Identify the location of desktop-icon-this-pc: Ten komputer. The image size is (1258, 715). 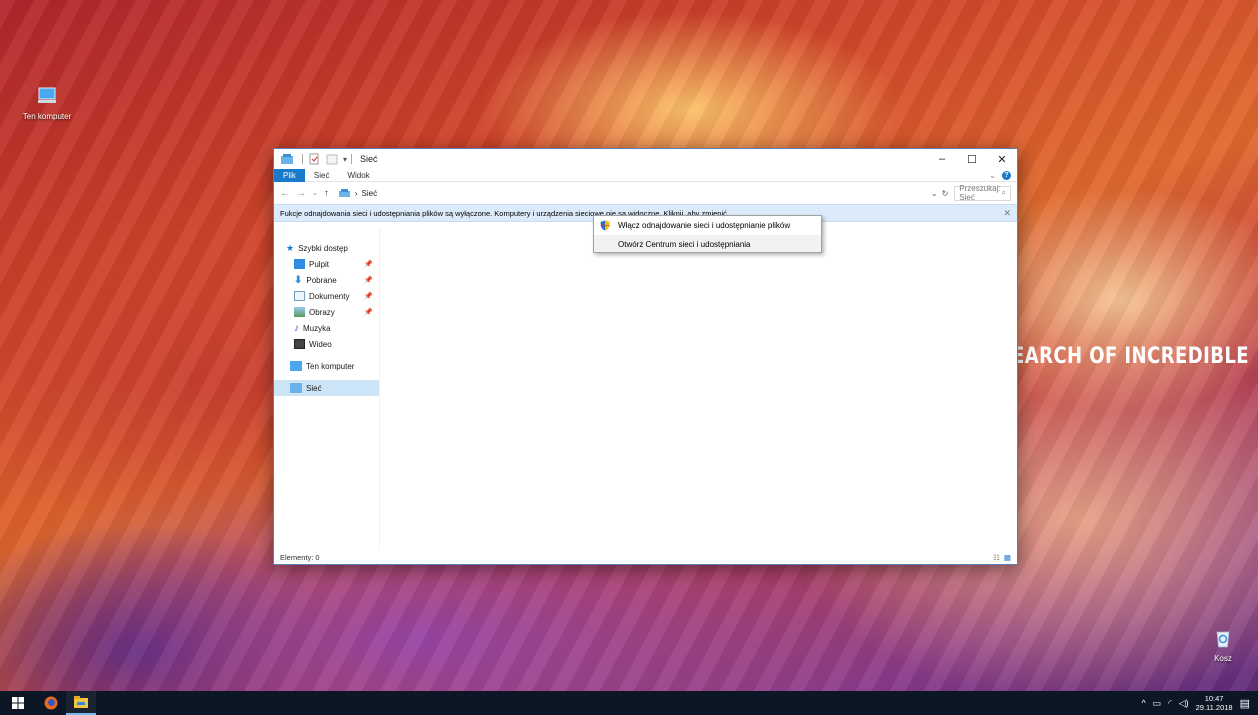
(47, 103).